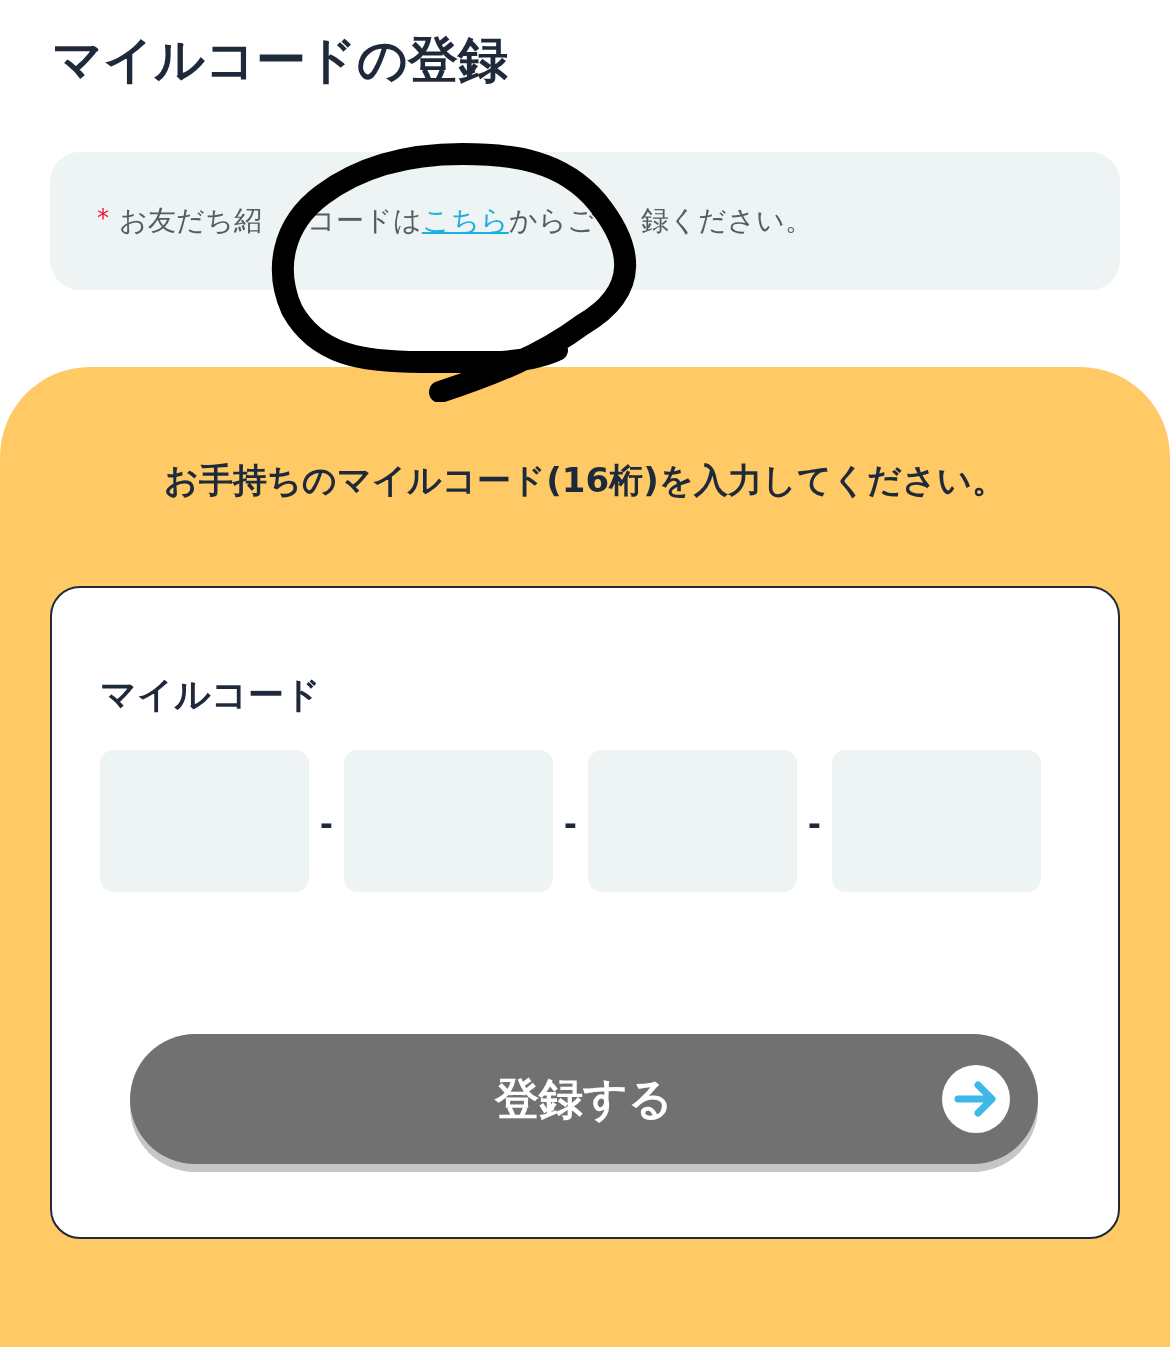 The image size is (1170, 1369). What do you see at coordinates (726, 221) in the screenshot?
I see `notice-text: 録ください。` at bounding box center [726, 221].